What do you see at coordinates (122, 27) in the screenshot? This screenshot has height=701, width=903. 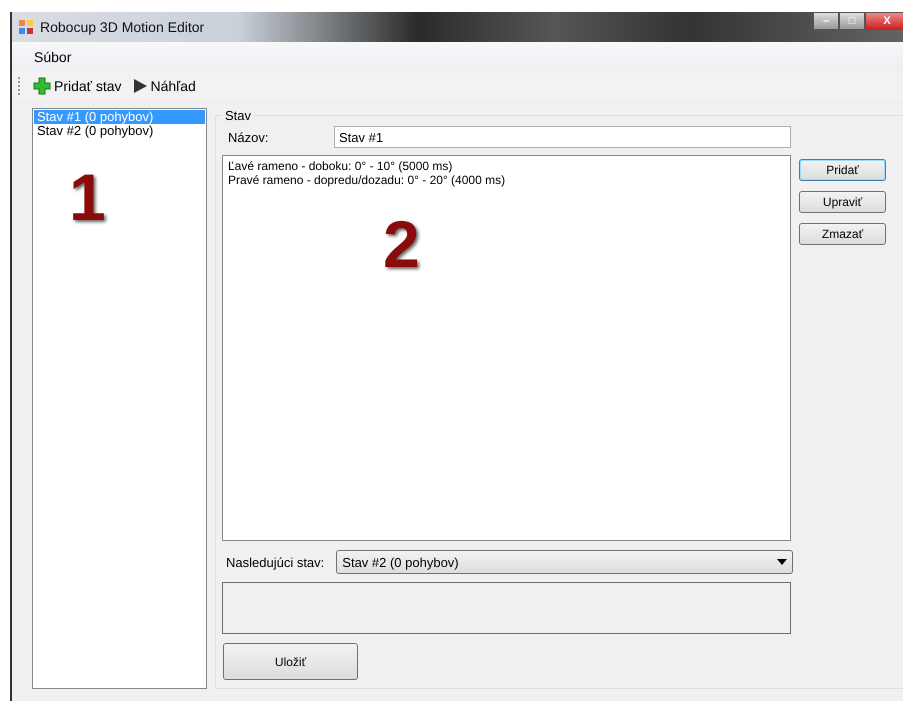 I see `window-title: Robocup 3D Motion Editor` at bounding box center [122, 27].